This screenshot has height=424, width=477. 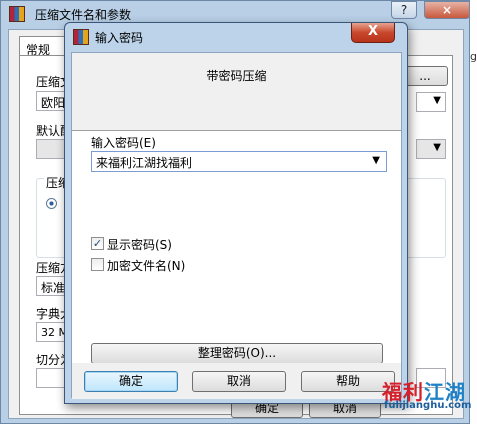 What do you see at coordinates (97, 264) in the screenshot?
I see `encrypt-filenames-checkbox` at bounding box center [97, 264].